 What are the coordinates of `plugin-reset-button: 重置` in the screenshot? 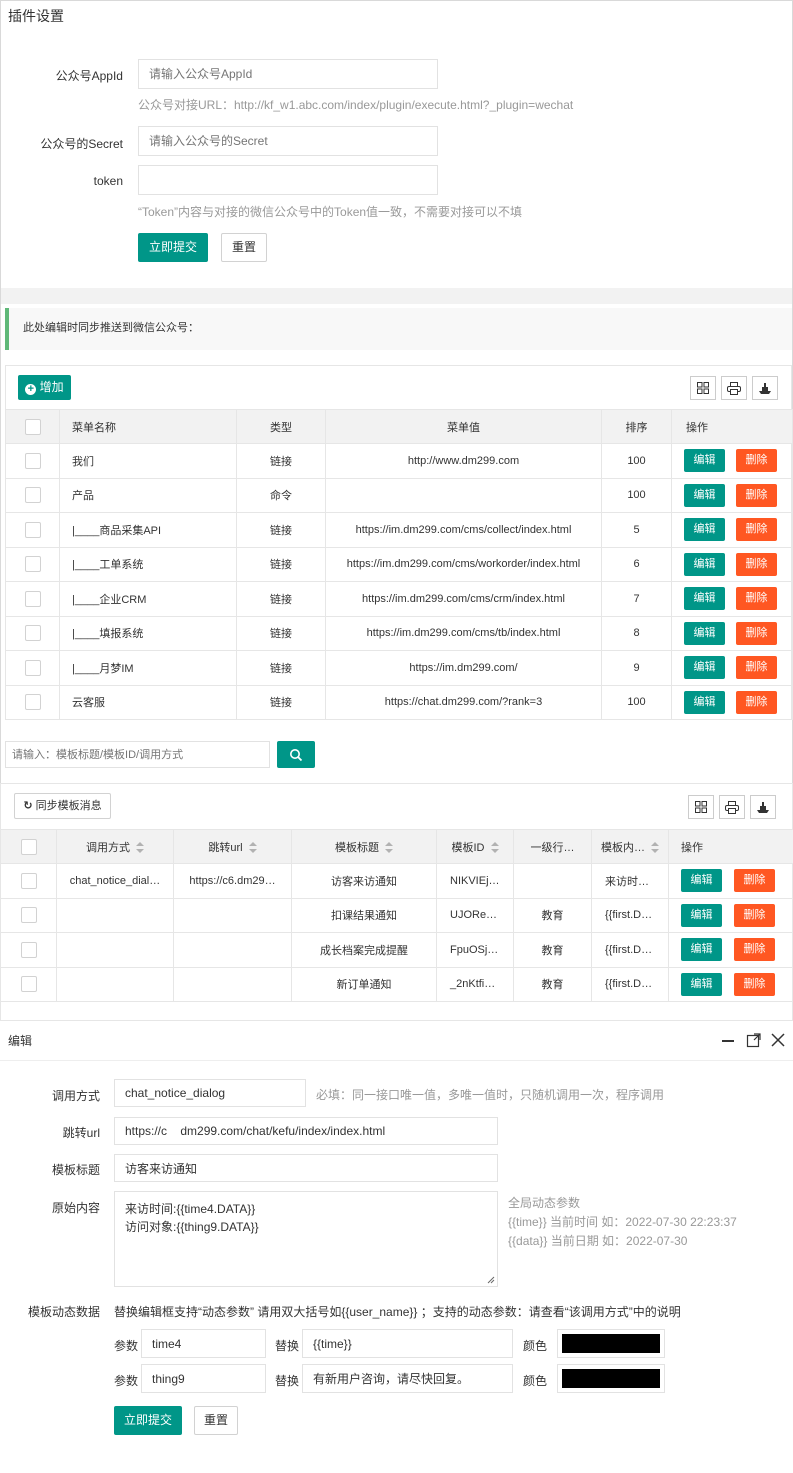 It's located at (244, 247).